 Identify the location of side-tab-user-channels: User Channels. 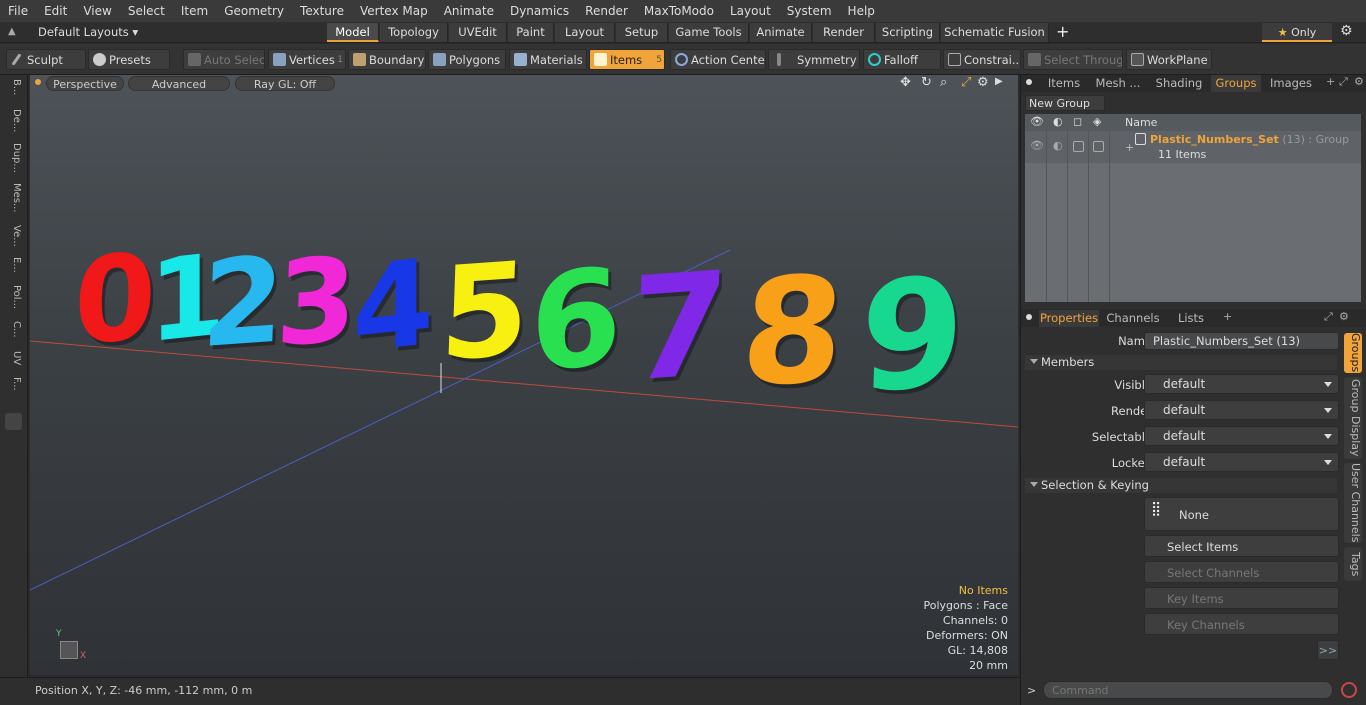
(1353, 503).